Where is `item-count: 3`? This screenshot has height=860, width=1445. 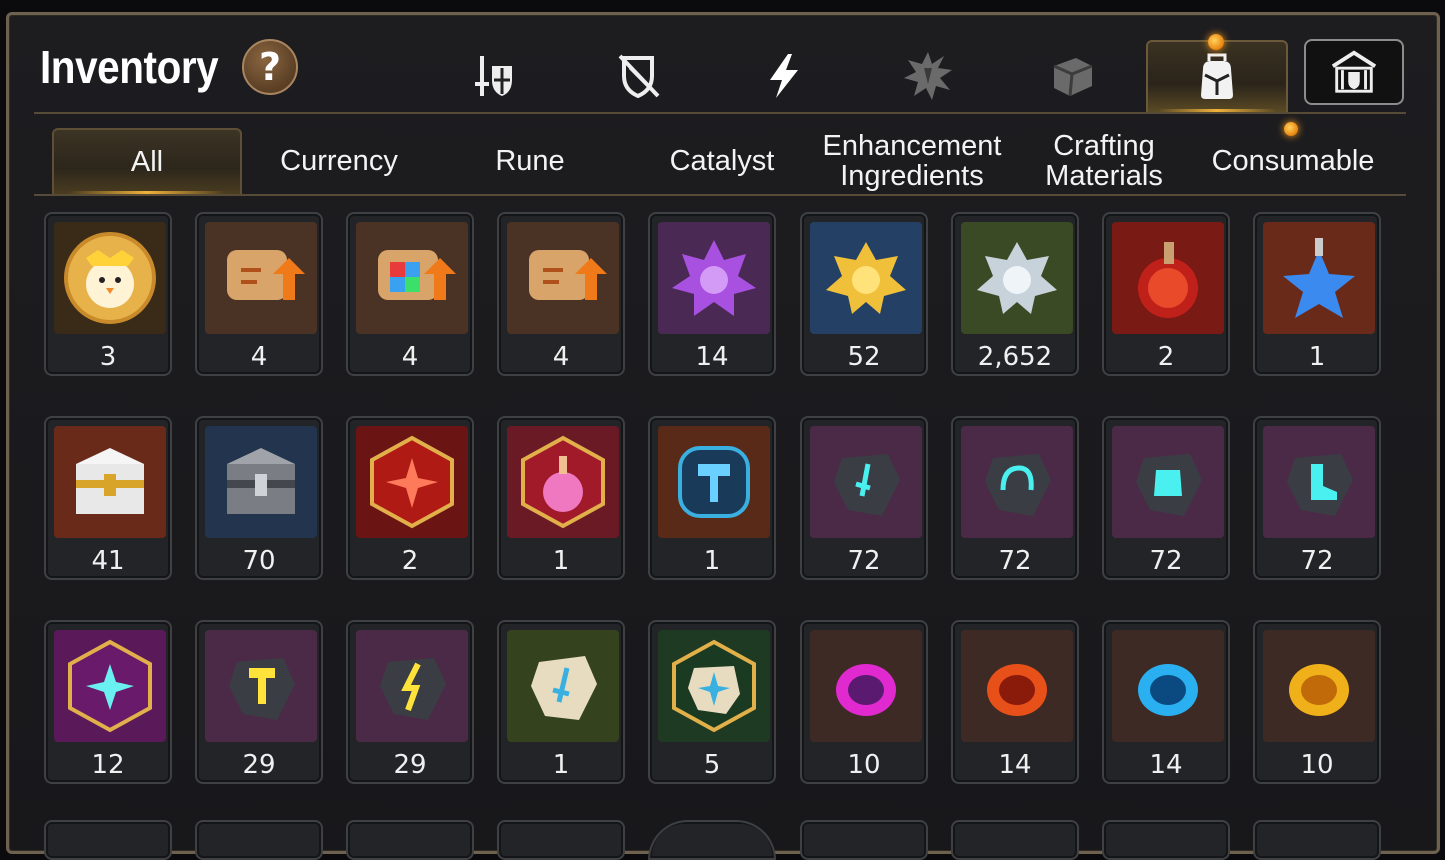 item-count: 3 is located at coordinates (108, 357).